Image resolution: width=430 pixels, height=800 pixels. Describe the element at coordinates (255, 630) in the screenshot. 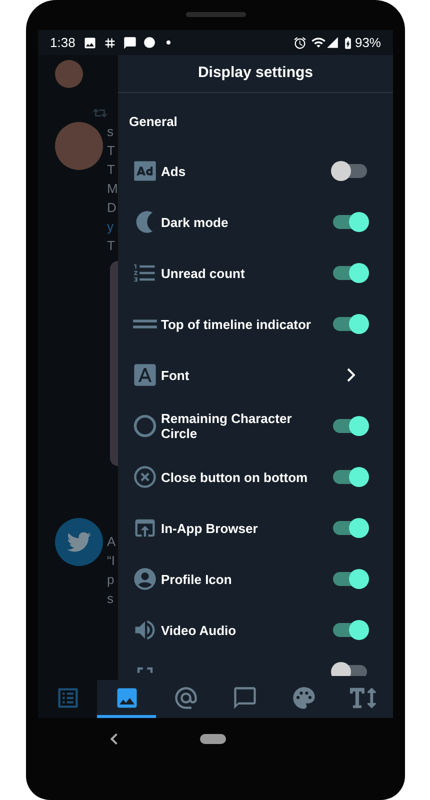

I see `settings-row: Video Audio` at that location.